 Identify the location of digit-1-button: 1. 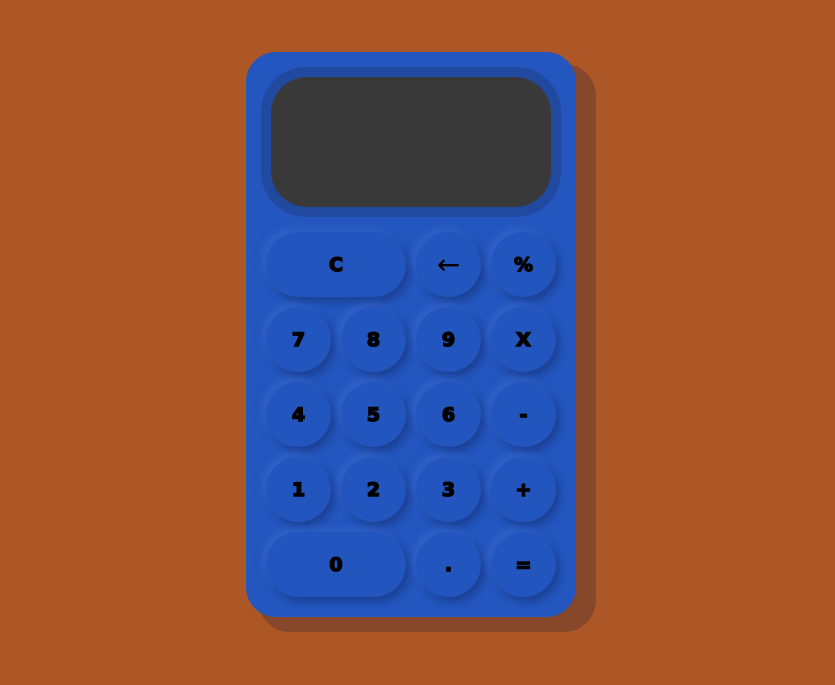
(298, 489).